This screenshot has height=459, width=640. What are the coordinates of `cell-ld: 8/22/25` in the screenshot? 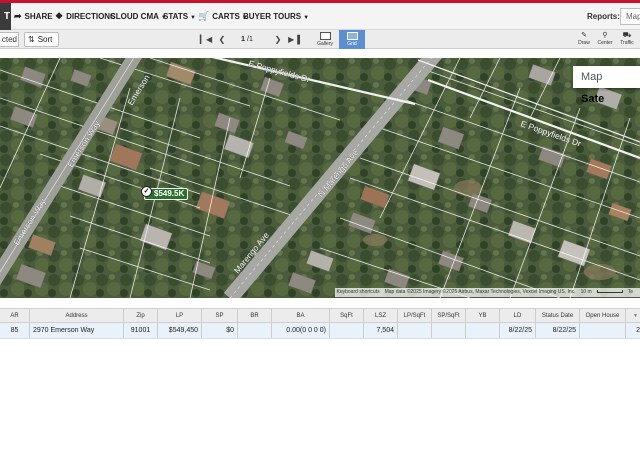 It's located at (518, 330).